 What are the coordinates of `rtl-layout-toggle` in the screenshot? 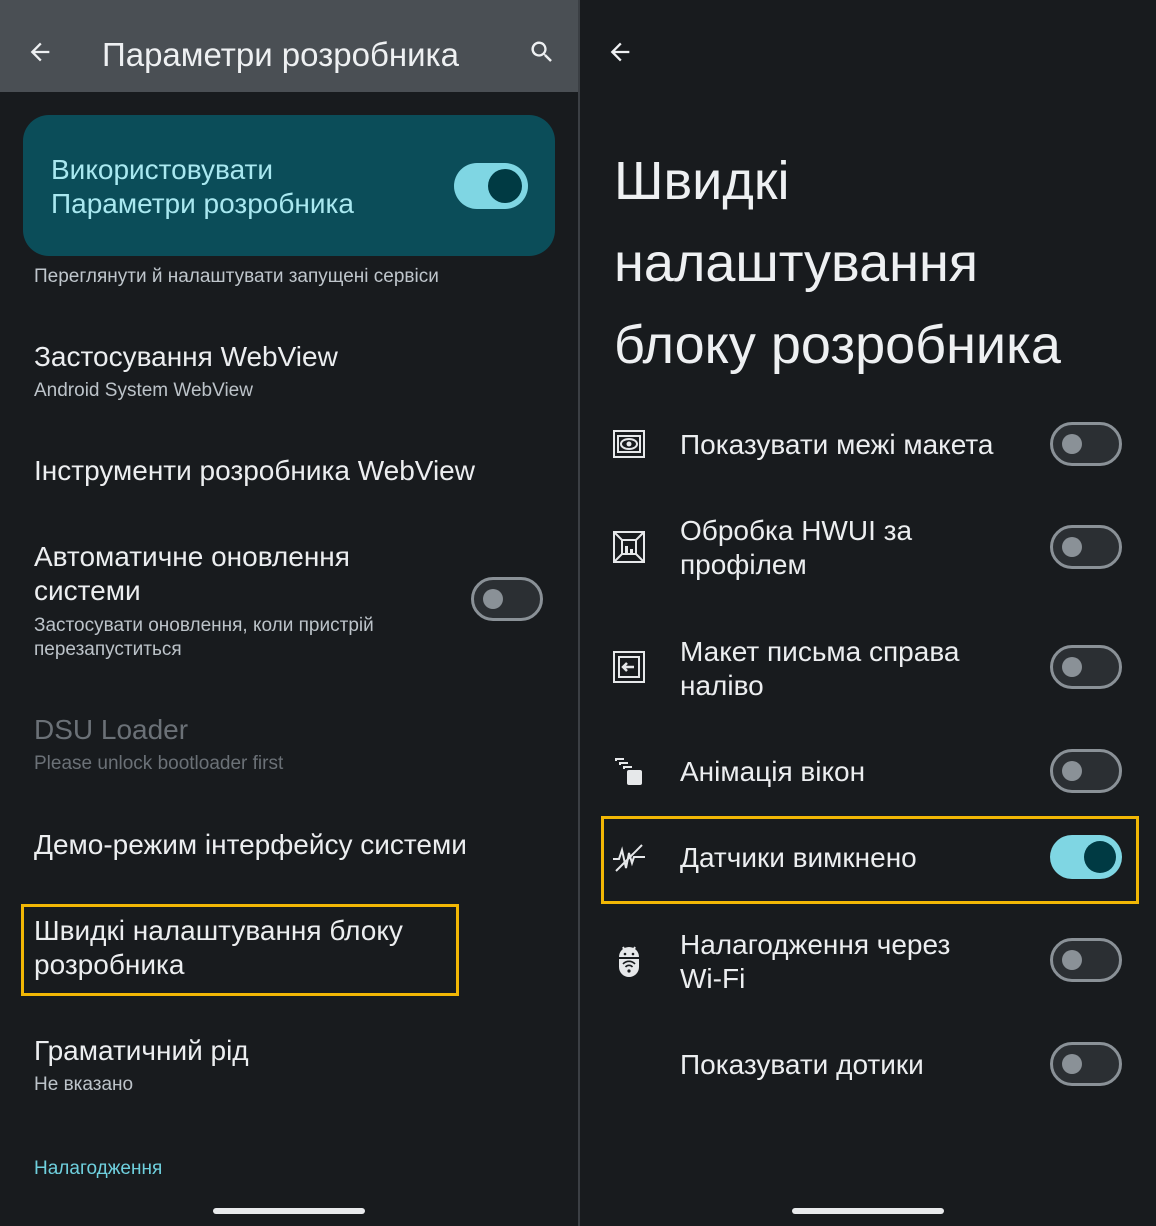 It's located at (1086, 667).